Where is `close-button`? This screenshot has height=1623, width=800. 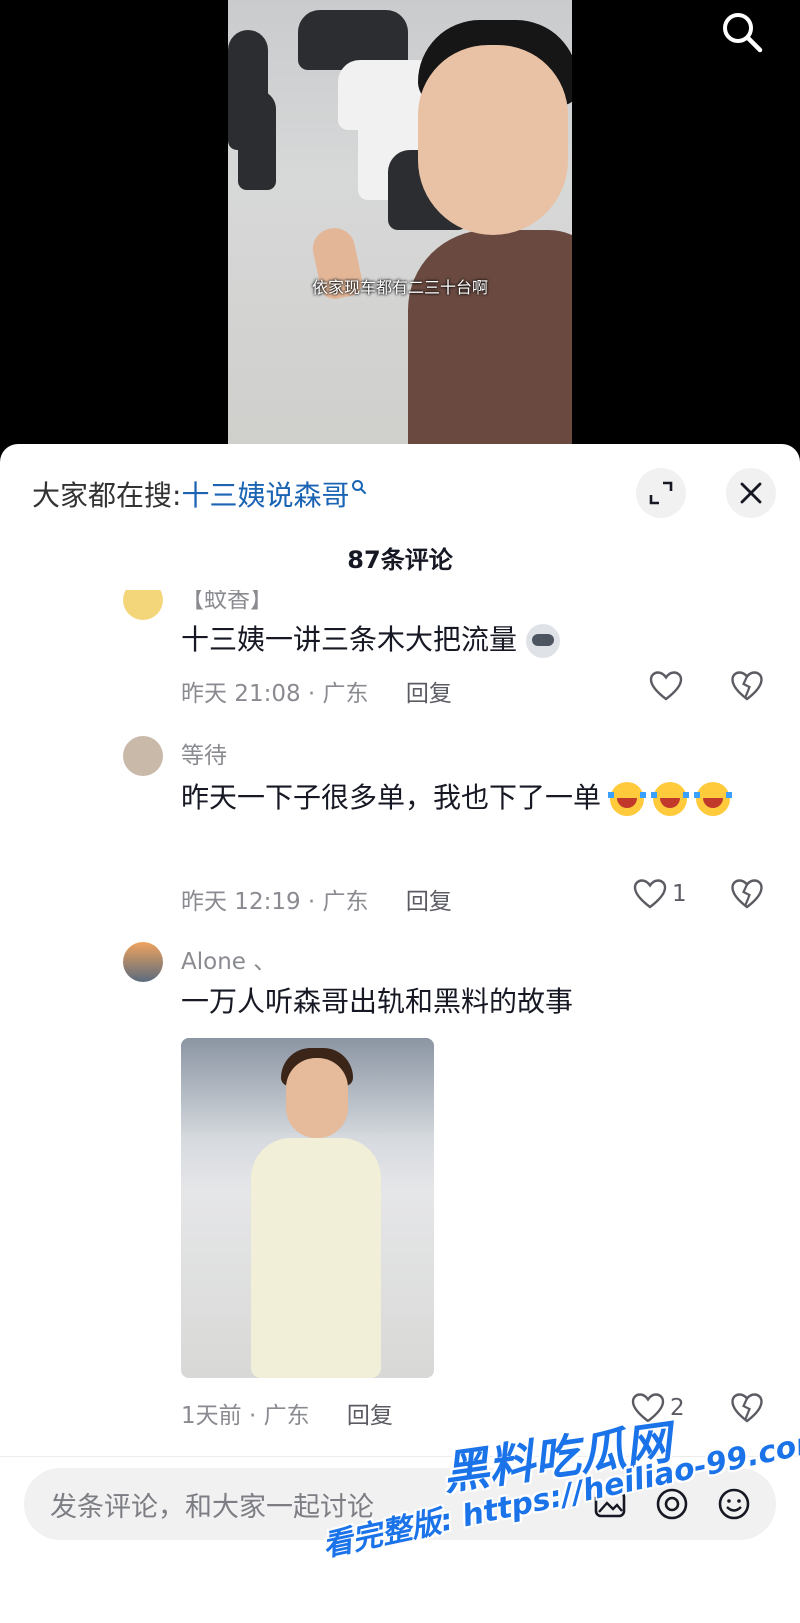
close-button is located at coordinates (751, 493).